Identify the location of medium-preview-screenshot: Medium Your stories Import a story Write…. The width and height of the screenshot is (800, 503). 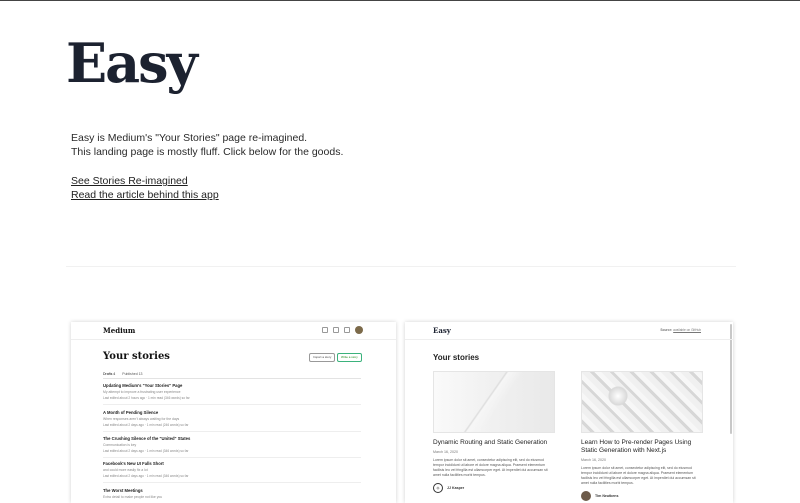
(233, 412).